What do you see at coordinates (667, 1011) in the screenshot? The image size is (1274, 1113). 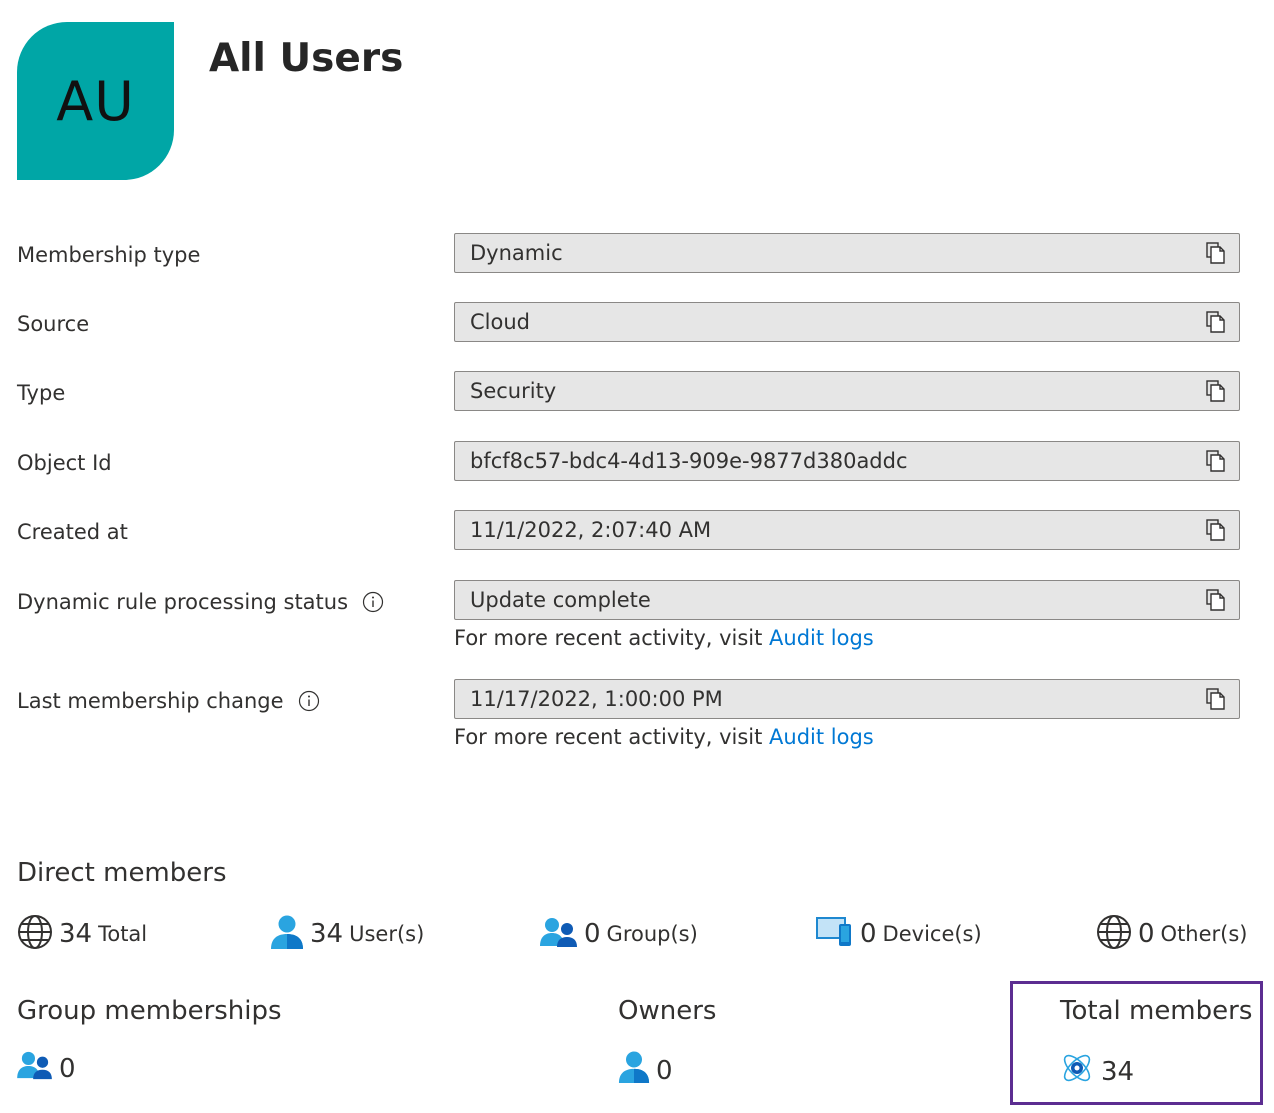 I see `owners-heading: Owners` at bounding box center [667, 1011].